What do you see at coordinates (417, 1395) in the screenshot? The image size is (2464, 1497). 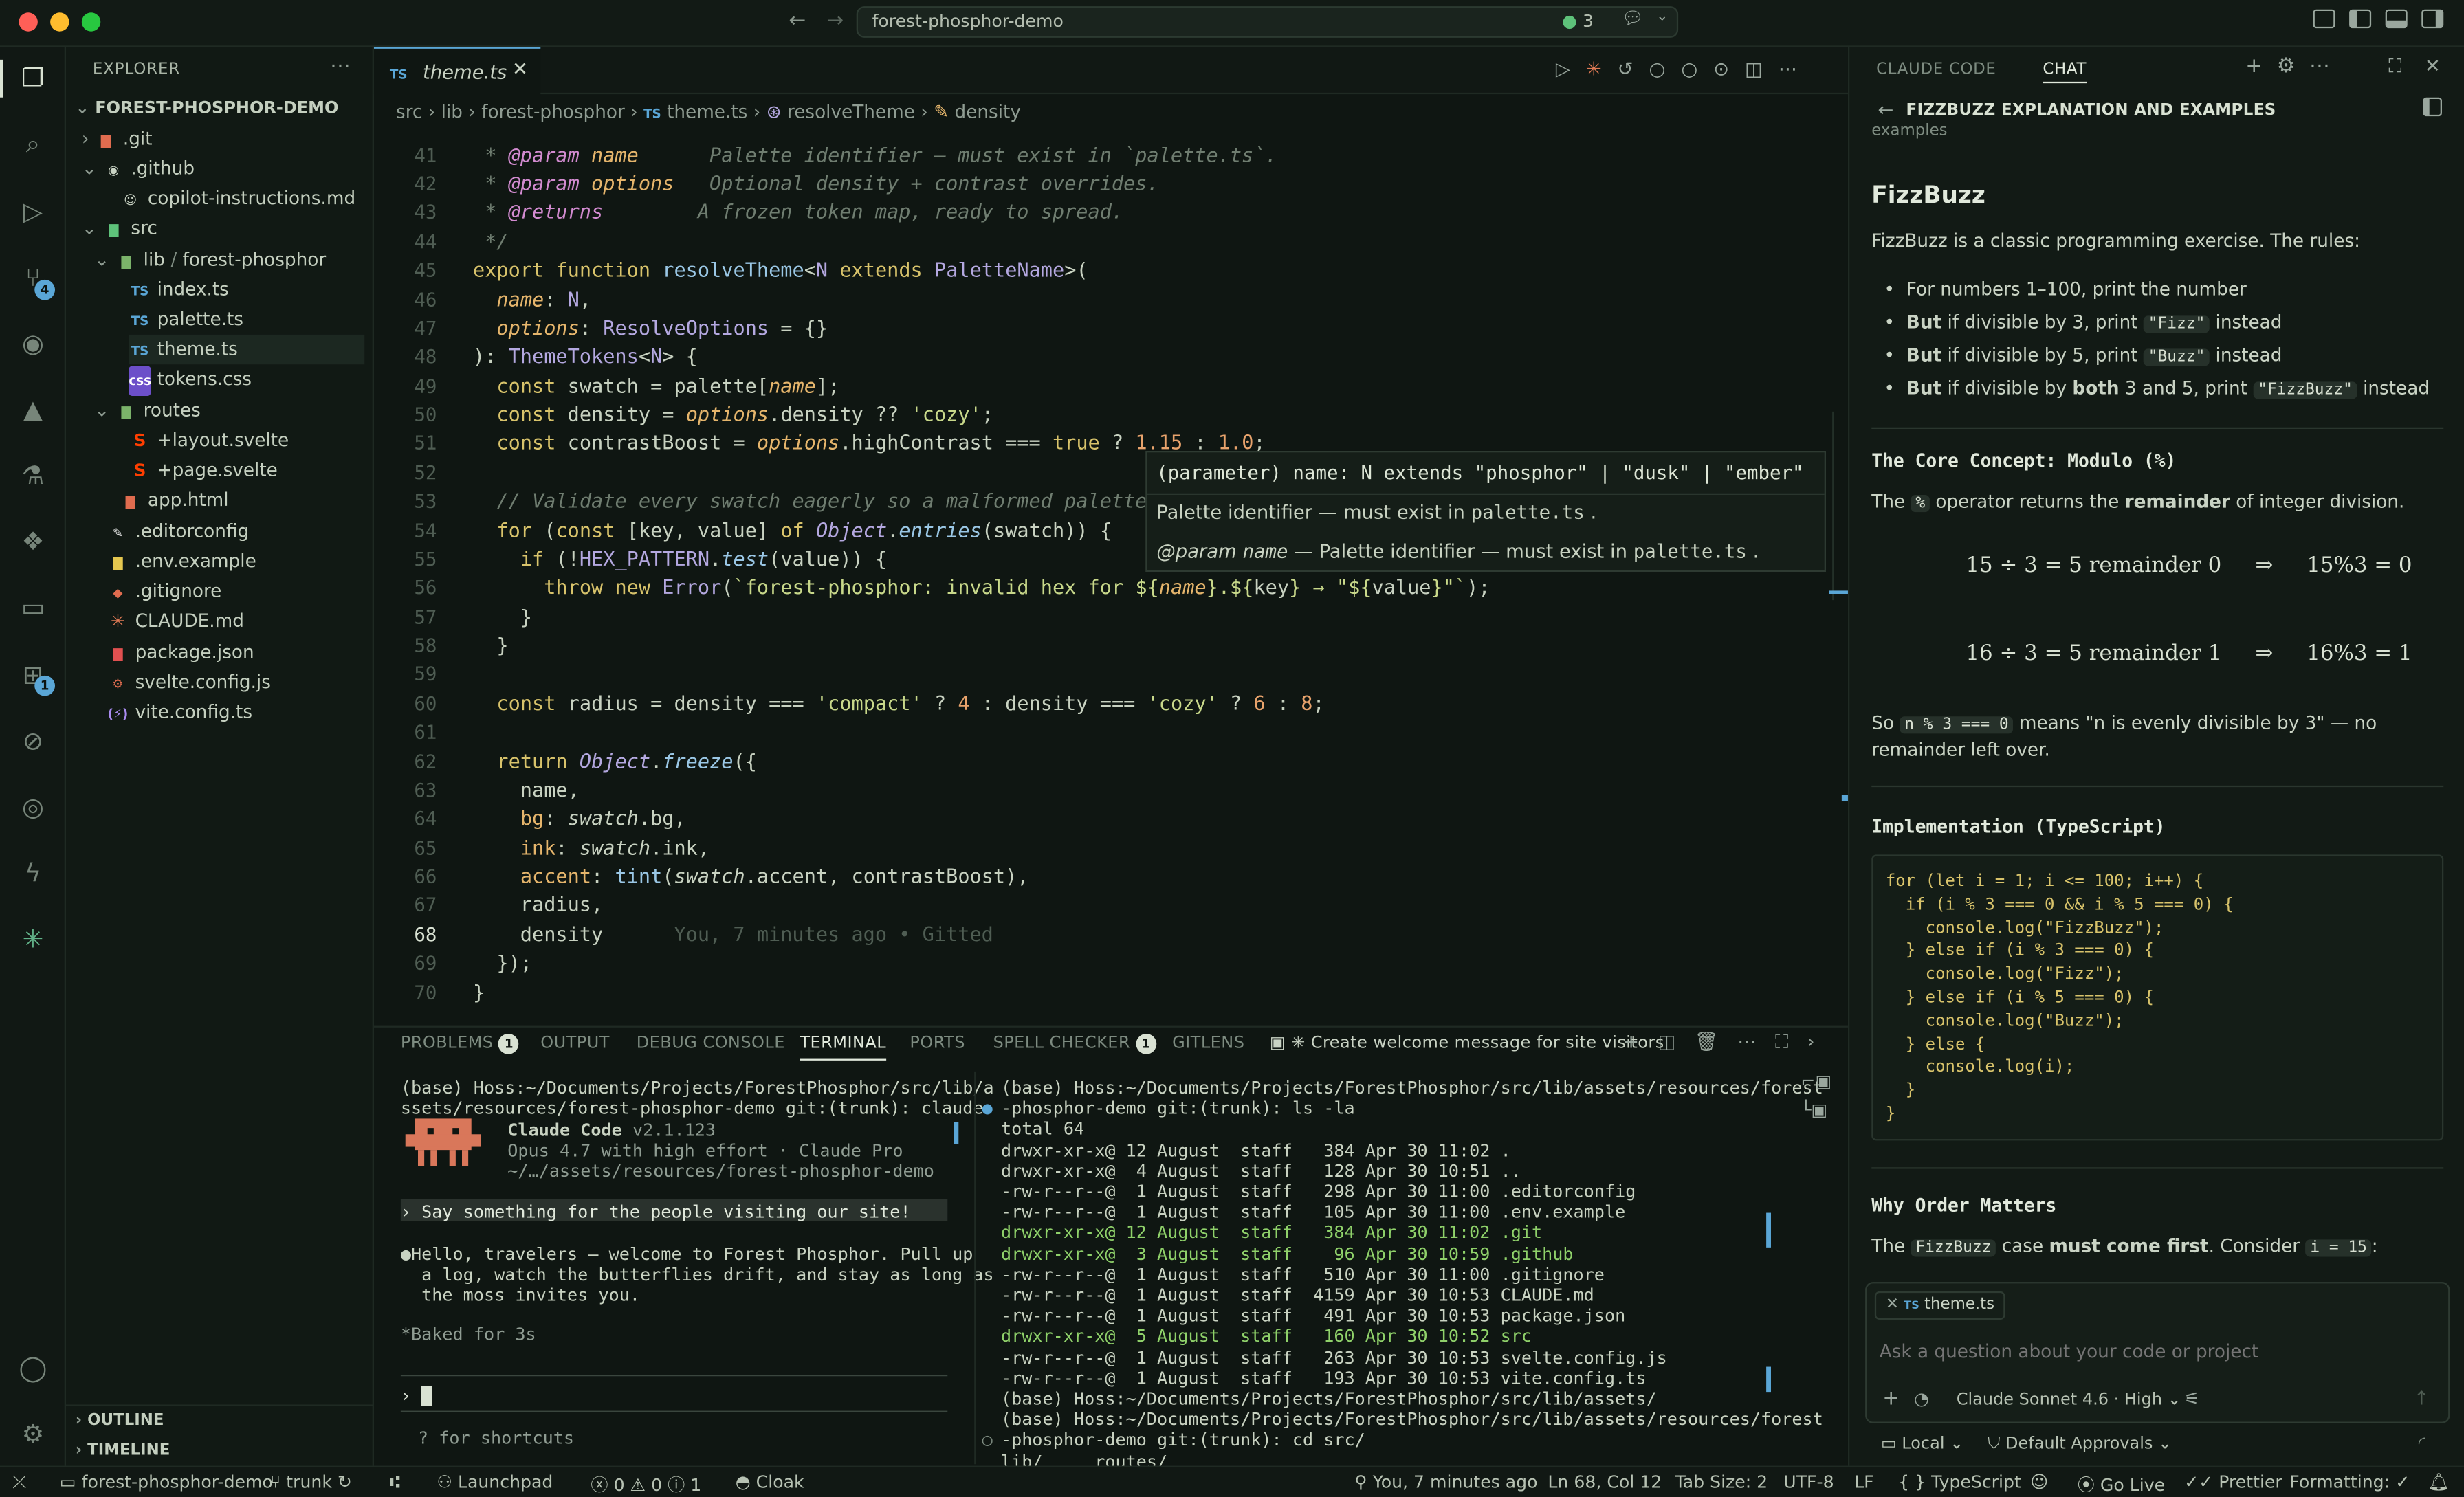 I see `claude-prompt-input: ›` at bounding box center [417, 1395].